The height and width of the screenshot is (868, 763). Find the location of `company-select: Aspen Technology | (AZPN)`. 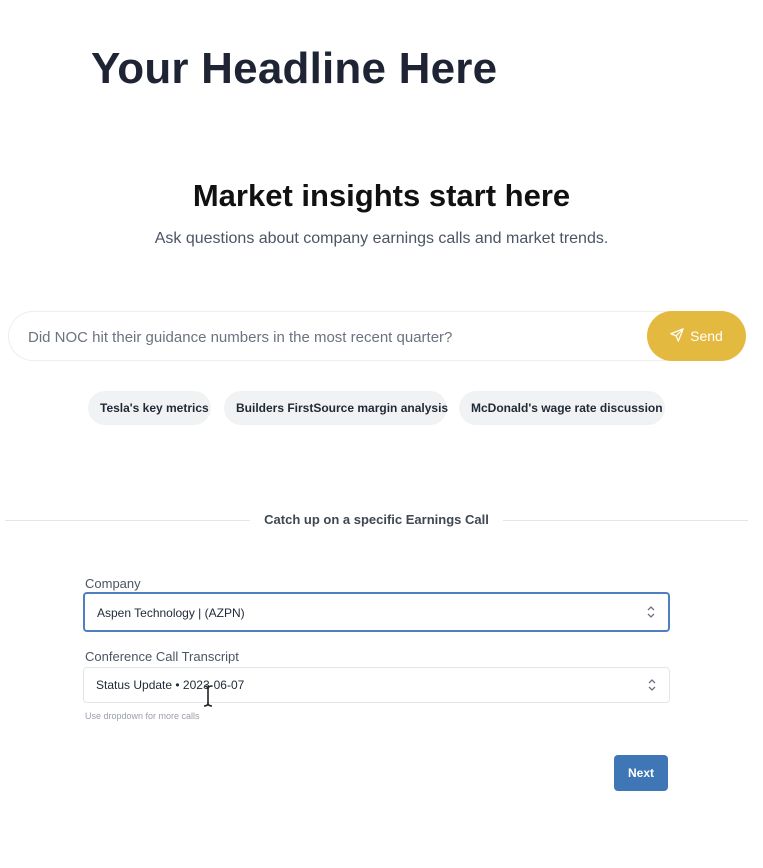

company-select: Aspen Technology | (AZPN) is located at coordinates (376, 612).